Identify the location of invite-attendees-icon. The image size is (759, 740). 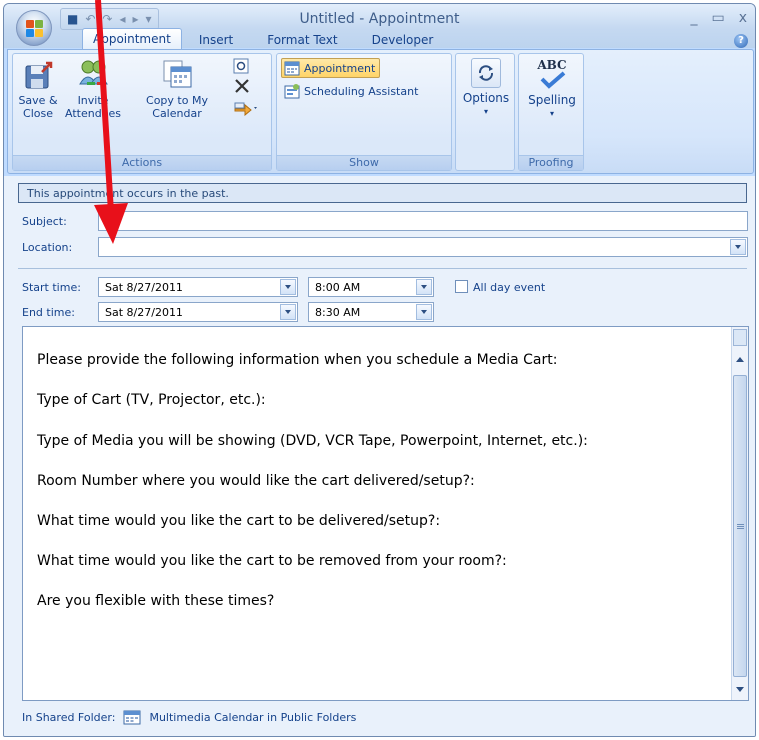
(93, 74).